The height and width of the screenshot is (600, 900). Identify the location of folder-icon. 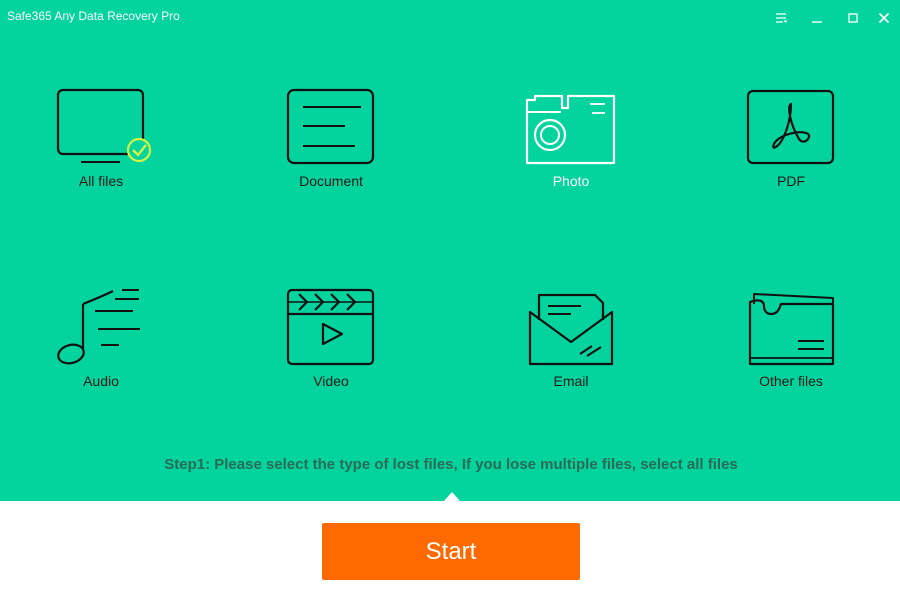
(791, 329).